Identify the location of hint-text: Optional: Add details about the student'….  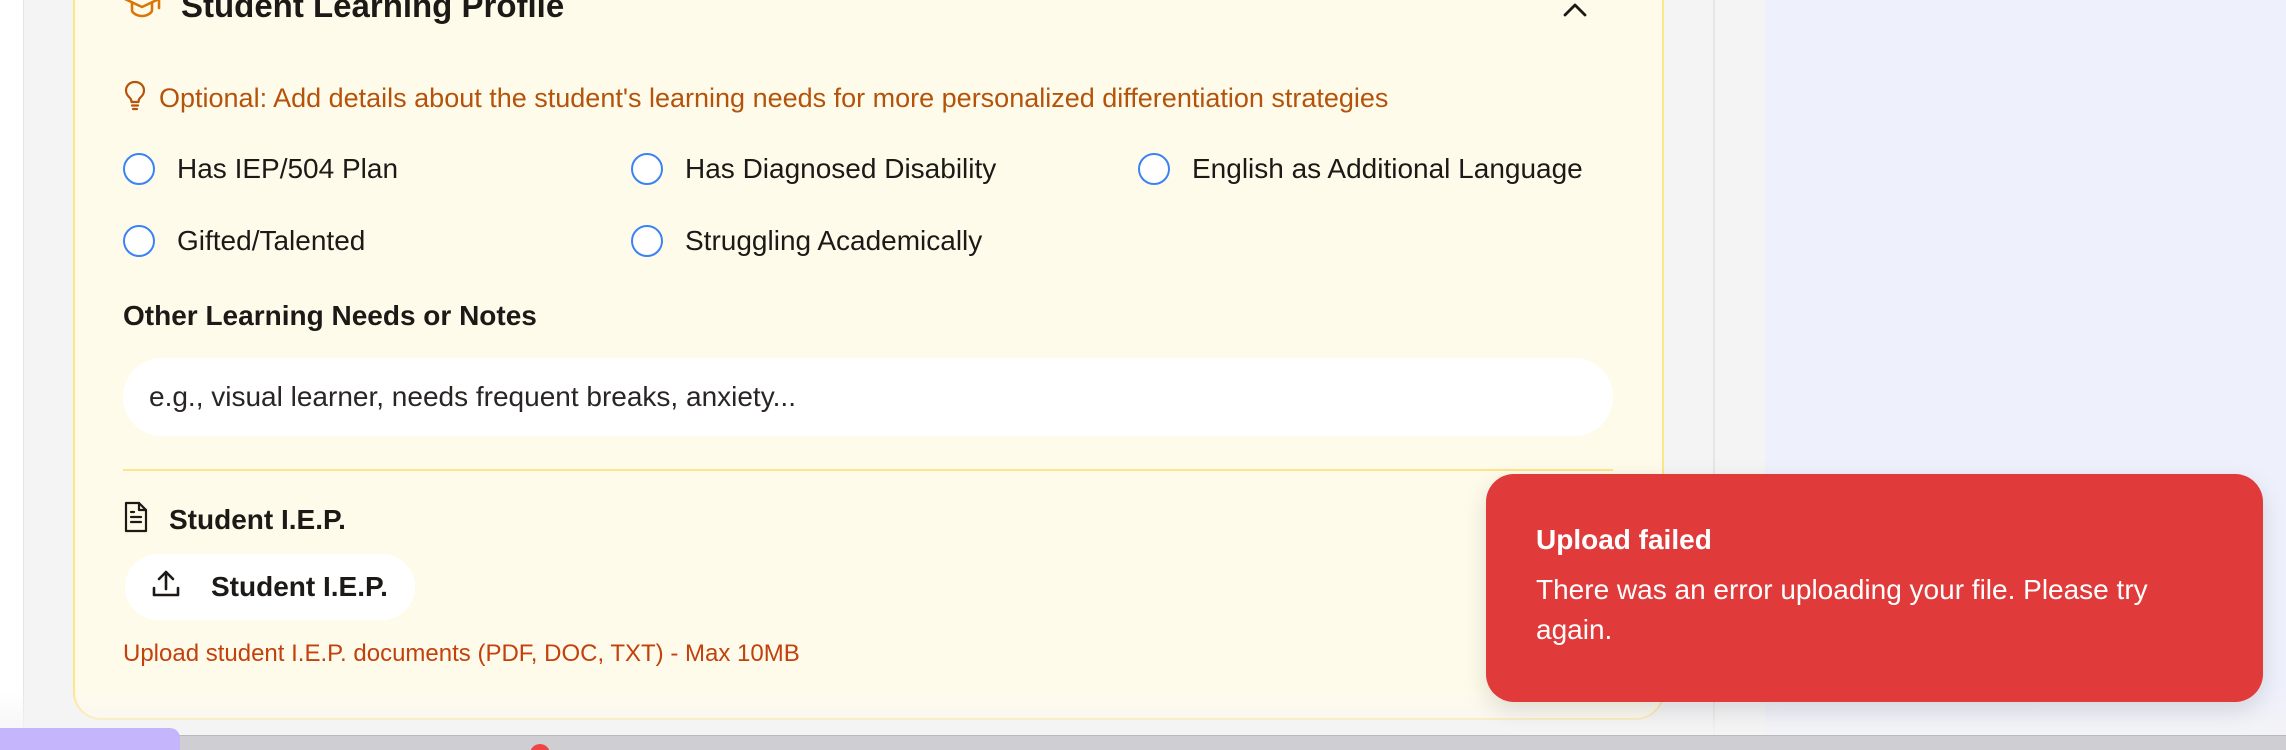
(774, 97).